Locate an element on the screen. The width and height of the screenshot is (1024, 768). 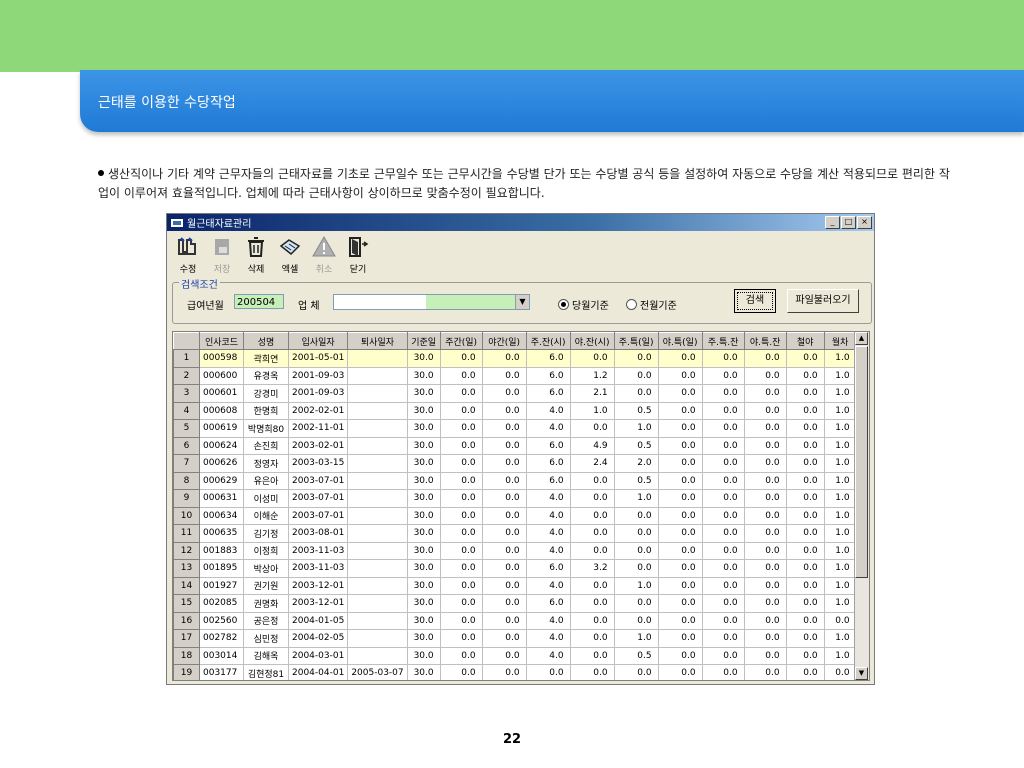
row-number: 14 is located at coordinates (186, 585).